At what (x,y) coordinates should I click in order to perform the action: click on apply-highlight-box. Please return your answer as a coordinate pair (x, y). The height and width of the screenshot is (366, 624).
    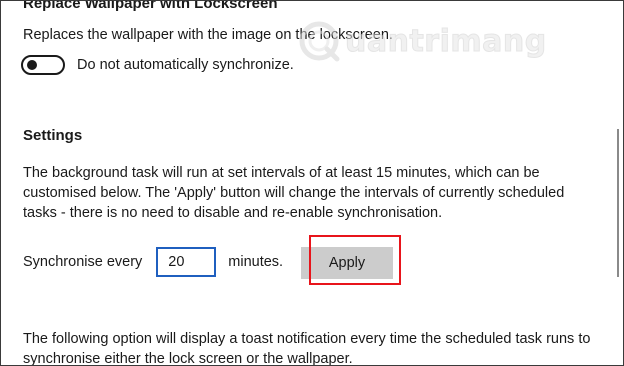
    Looking at the image, I should click on (355, 260).